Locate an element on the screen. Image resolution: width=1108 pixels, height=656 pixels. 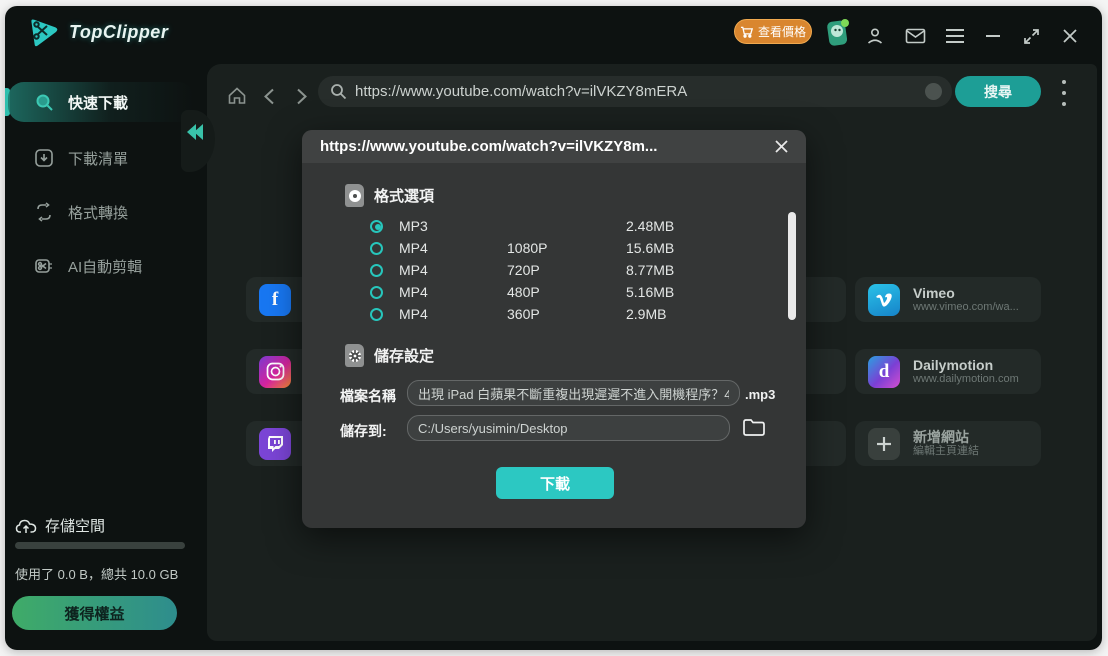
download-button: 下載 is located at coordinates (555, 483).